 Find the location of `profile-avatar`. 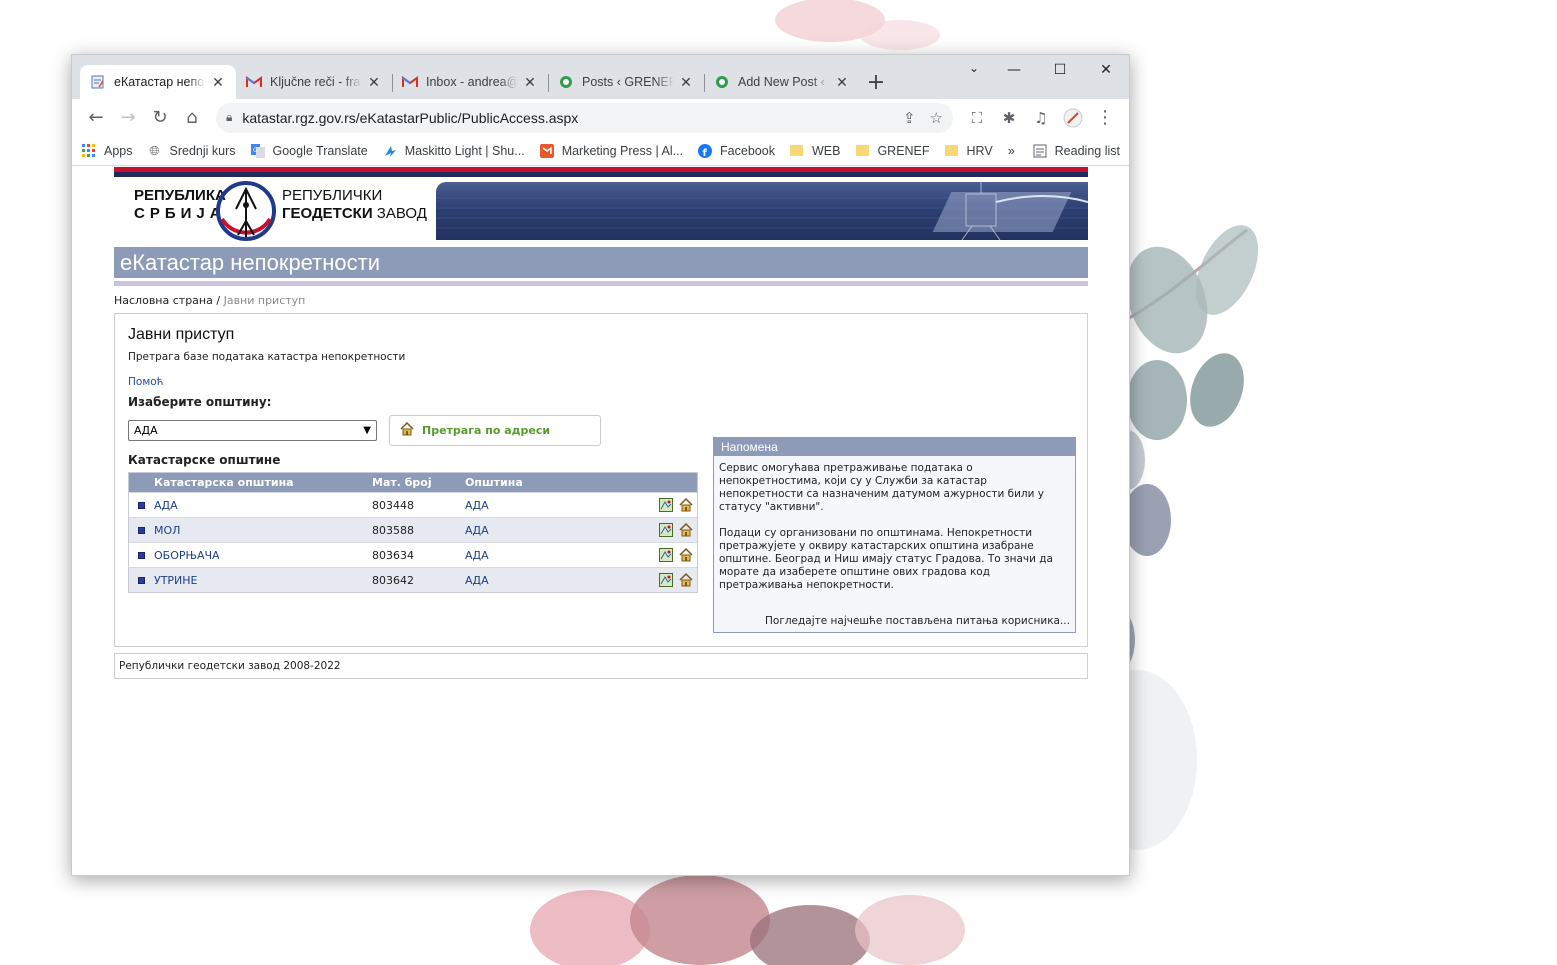

profile-avatar is located at coordinates (1073, 118).